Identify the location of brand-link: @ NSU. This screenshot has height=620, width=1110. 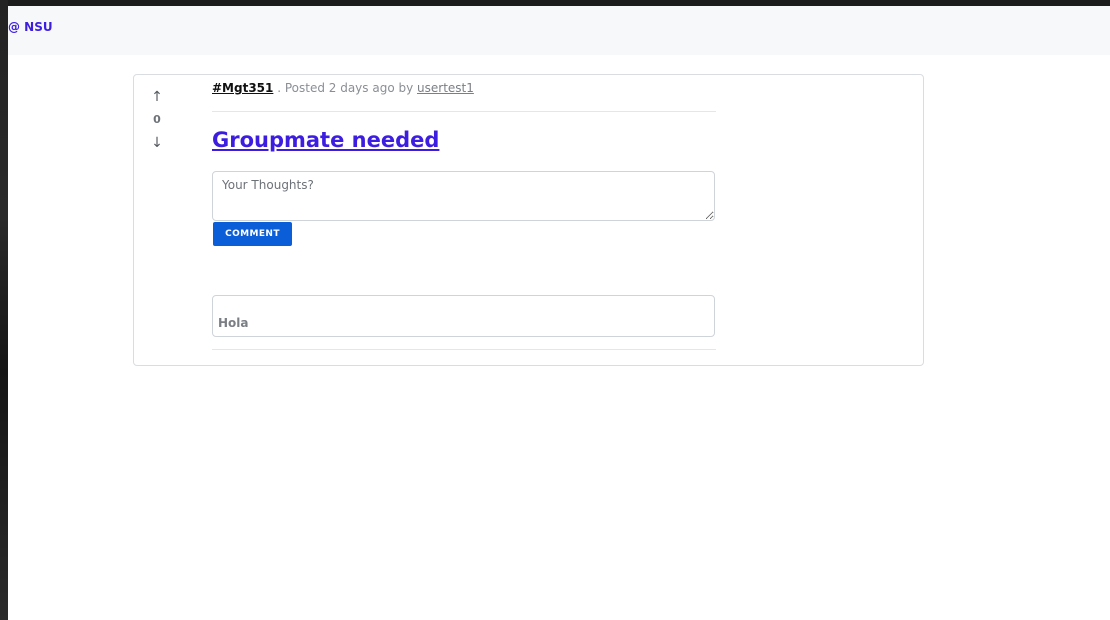
(30, 27).